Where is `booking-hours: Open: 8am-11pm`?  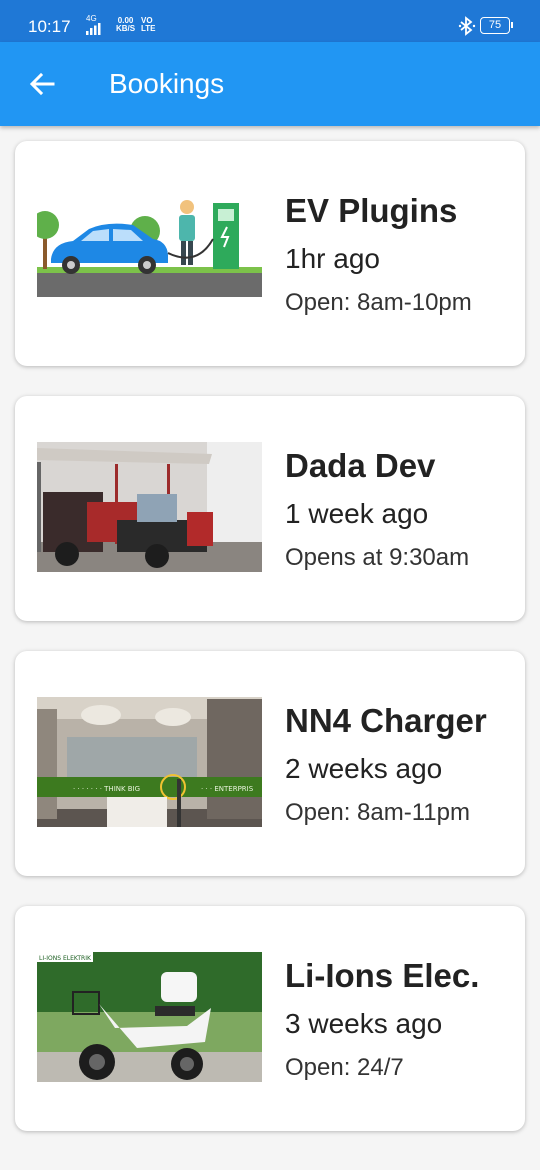
booking-hours: Open: 8am-11pm is located at coordinates (377, 812).